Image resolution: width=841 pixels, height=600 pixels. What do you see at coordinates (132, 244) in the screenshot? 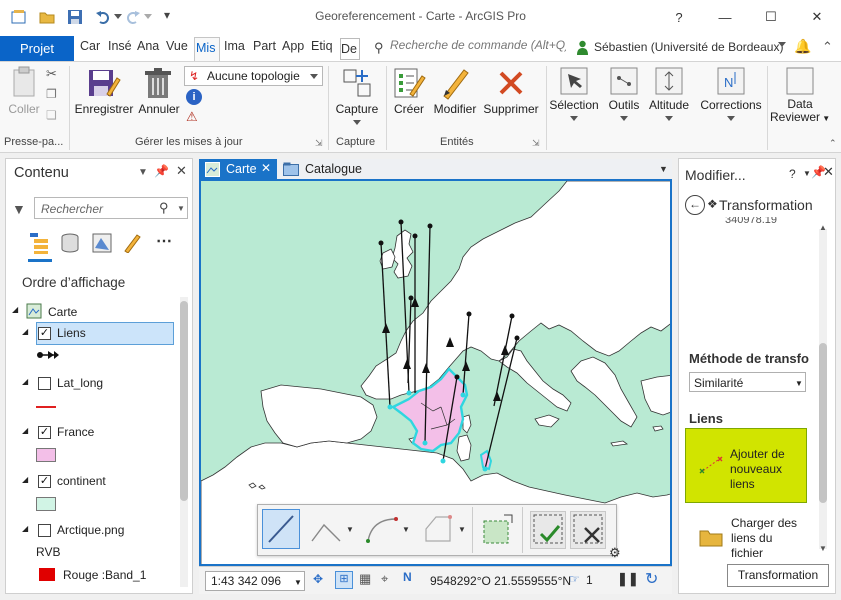
I see `list-by-editing-icon` at bounding box center [132, 244].